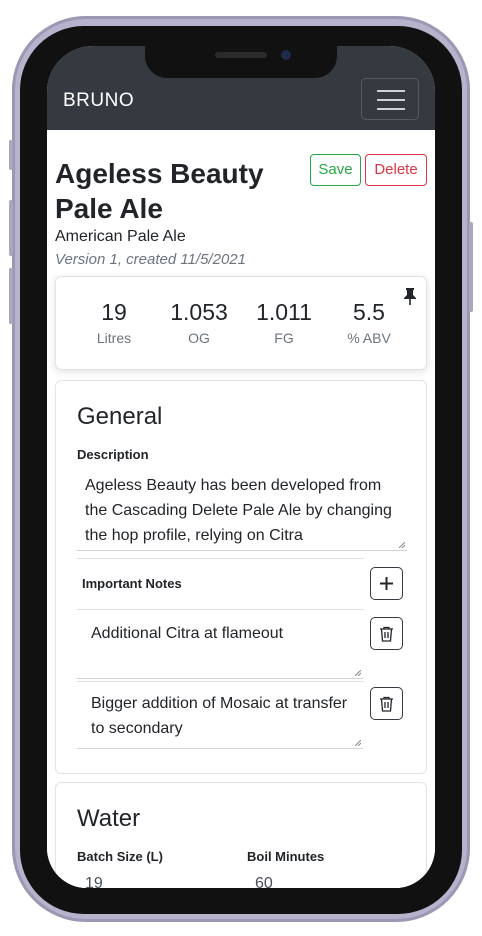 This screenshot has height=936, width=482. Describe the element at coordinates (120, 856) in the screenshot. I see `batch-size-label: Batch Size (L)` at that location.